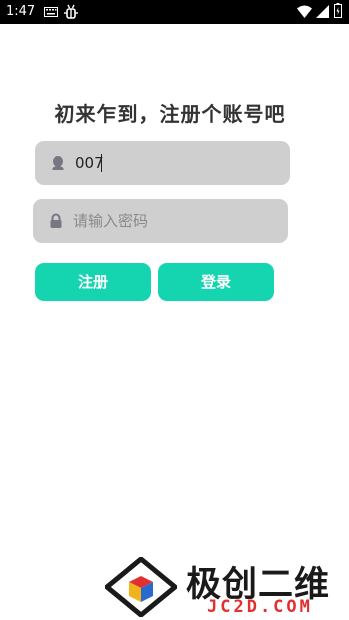  Describe the element at coordinates (141, 587) in the screenshot. I see `cube-logo-icon` at that location.